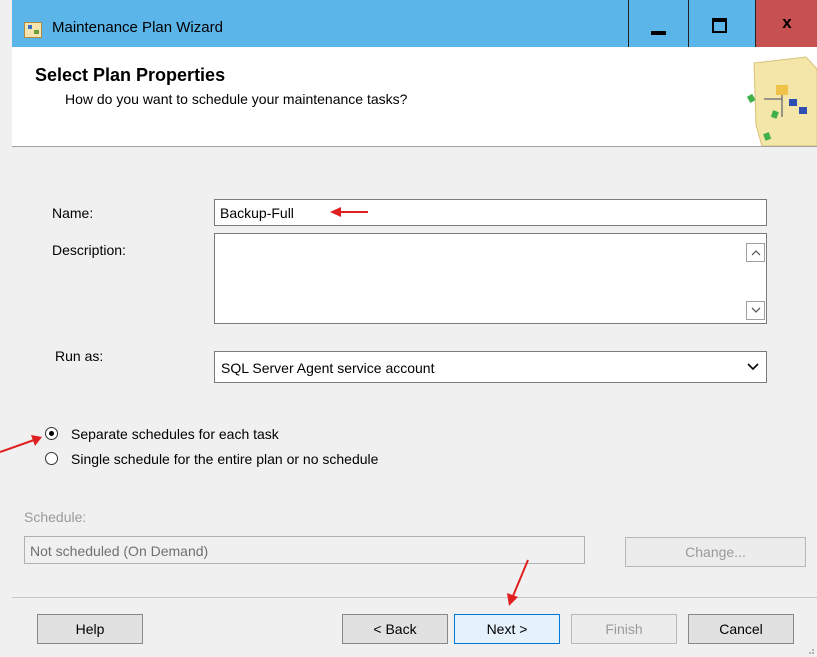 The width and height of the screenshot is (817, 657). Describe the element at coordinates (33, 30) in the screenshot. I see `wizard-app-icon` at that location.